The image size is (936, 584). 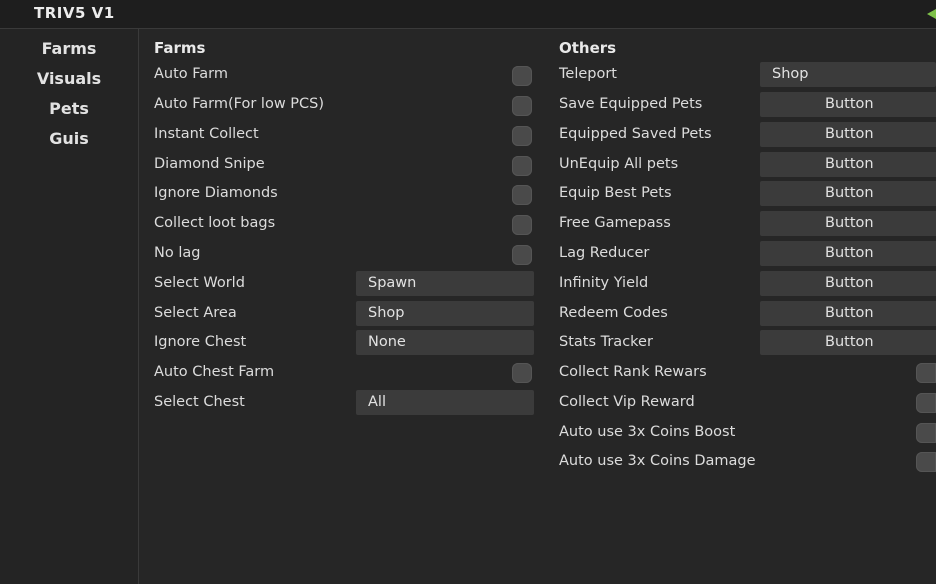 What do you see at coordinates (522, 373) in the screenshot?
I see `auto-chest-farm-toggle` at bounding box center [522, 373].